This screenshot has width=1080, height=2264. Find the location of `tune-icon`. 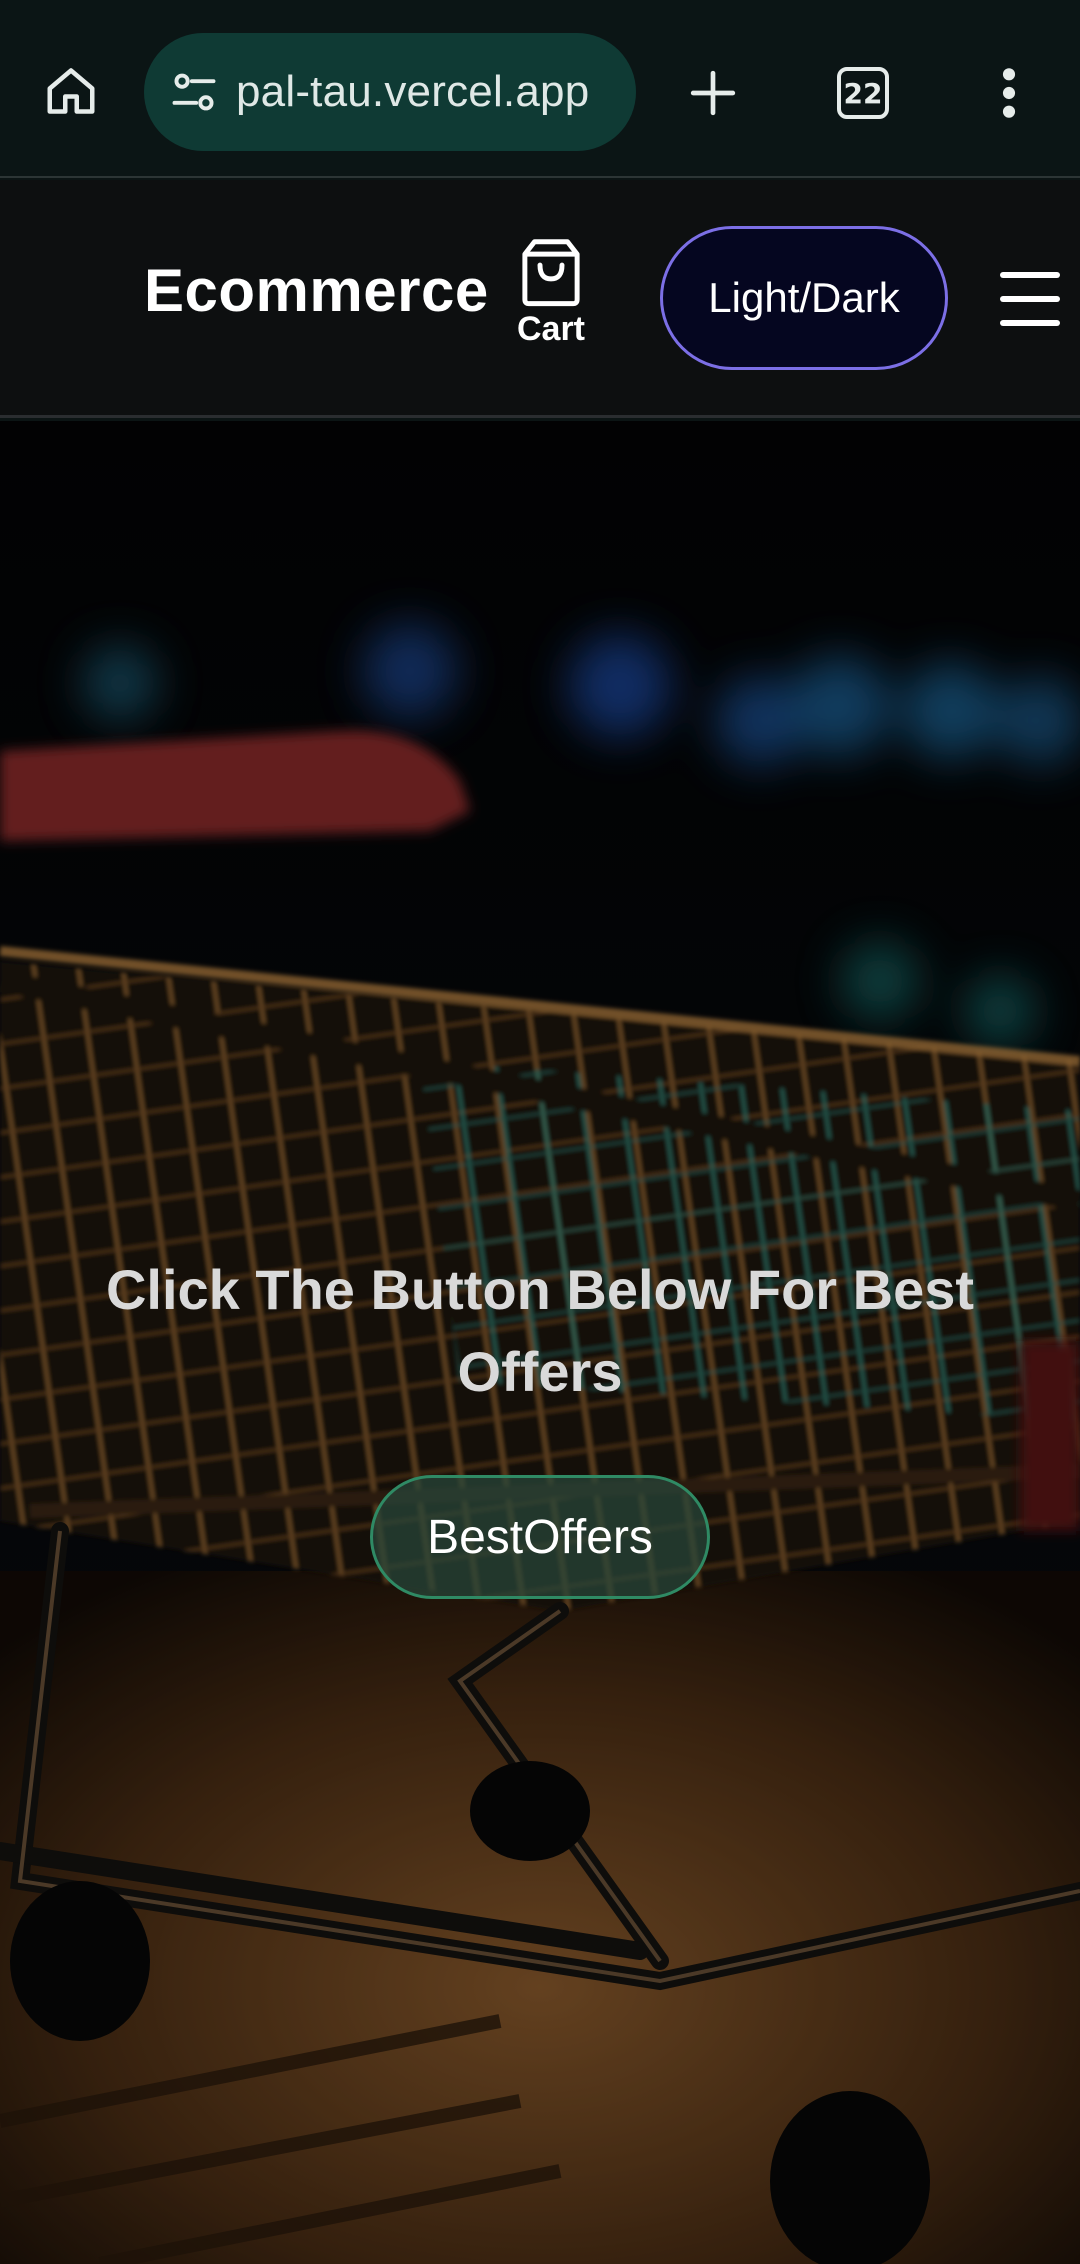

tune-icon is located at coordinates (194, 92).